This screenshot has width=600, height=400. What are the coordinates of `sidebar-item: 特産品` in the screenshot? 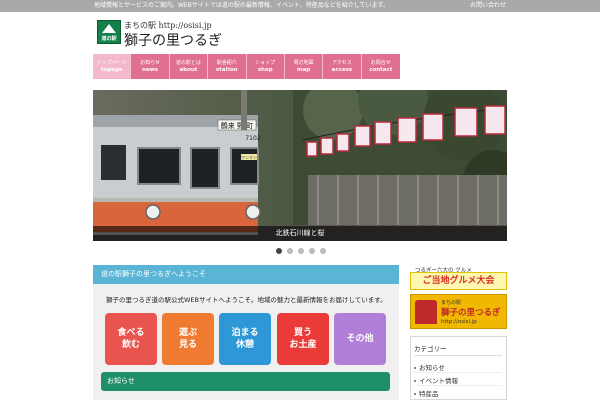 It's located at (426, 393).